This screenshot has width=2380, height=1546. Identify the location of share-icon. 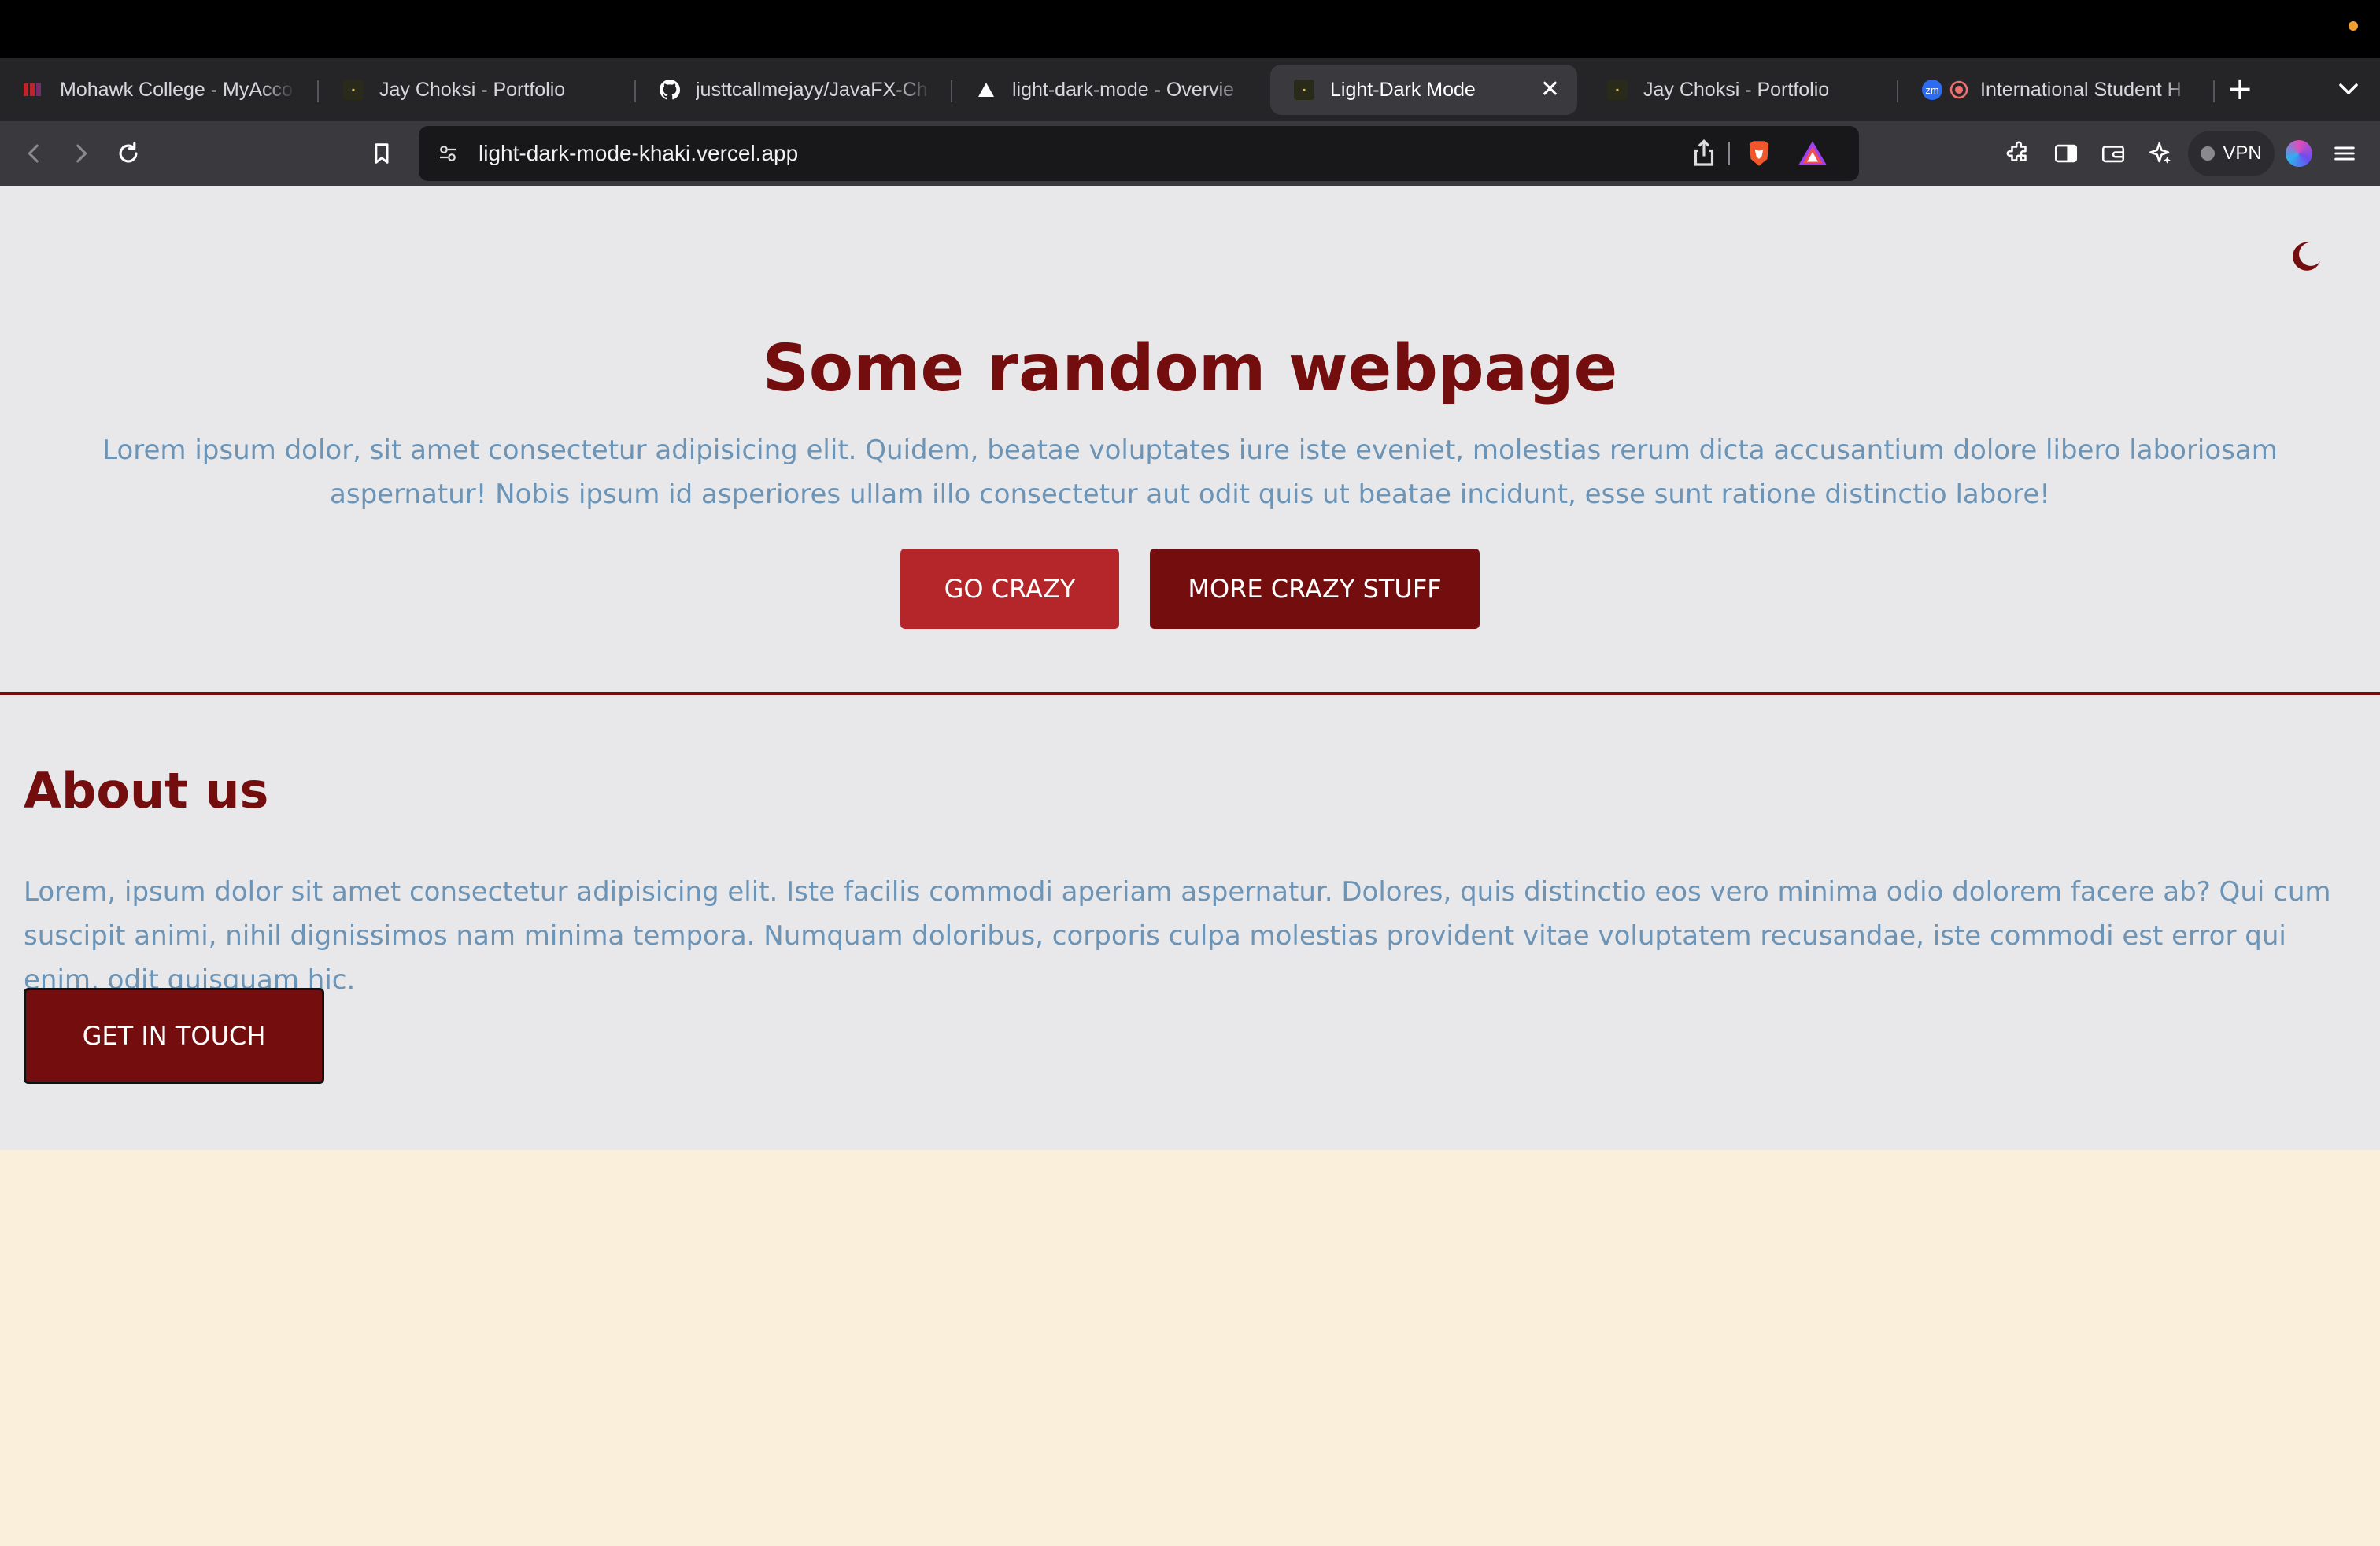
(1704, 153).